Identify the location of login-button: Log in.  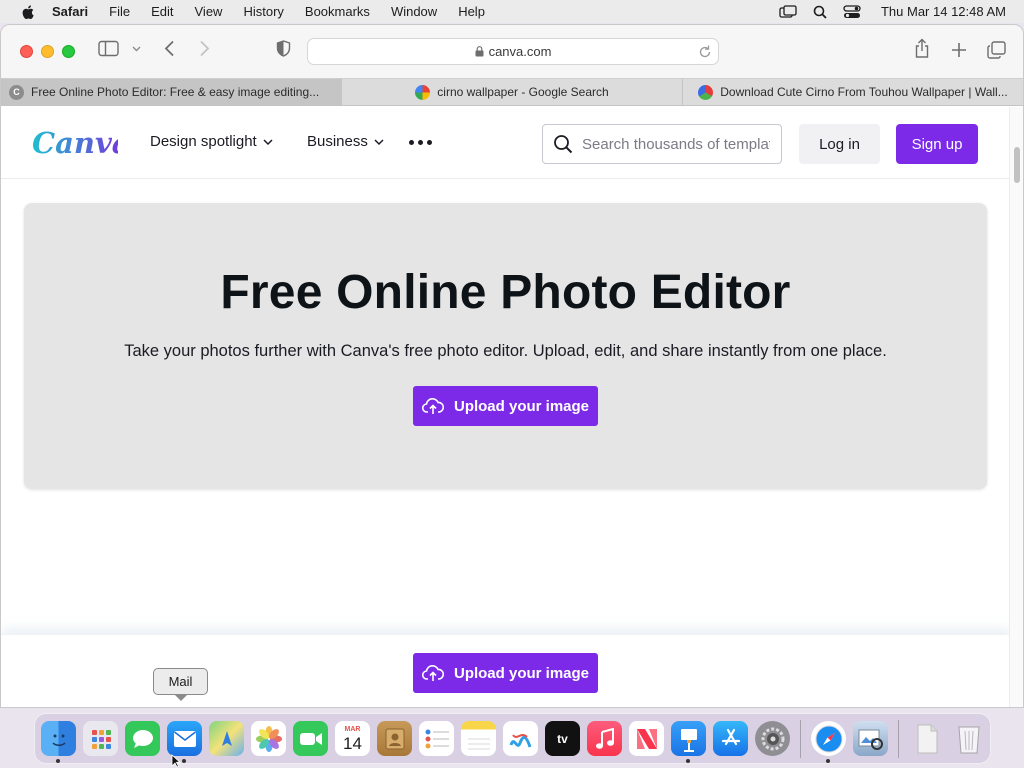
(839, 144).